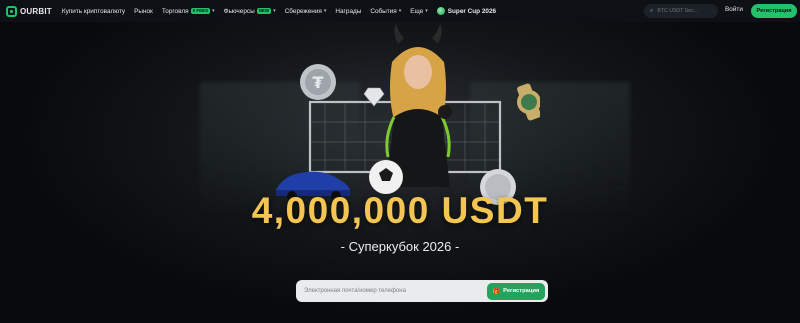 The image size is (800, 323). I want to click on nav-label: Сбережения, so click(303, 11).